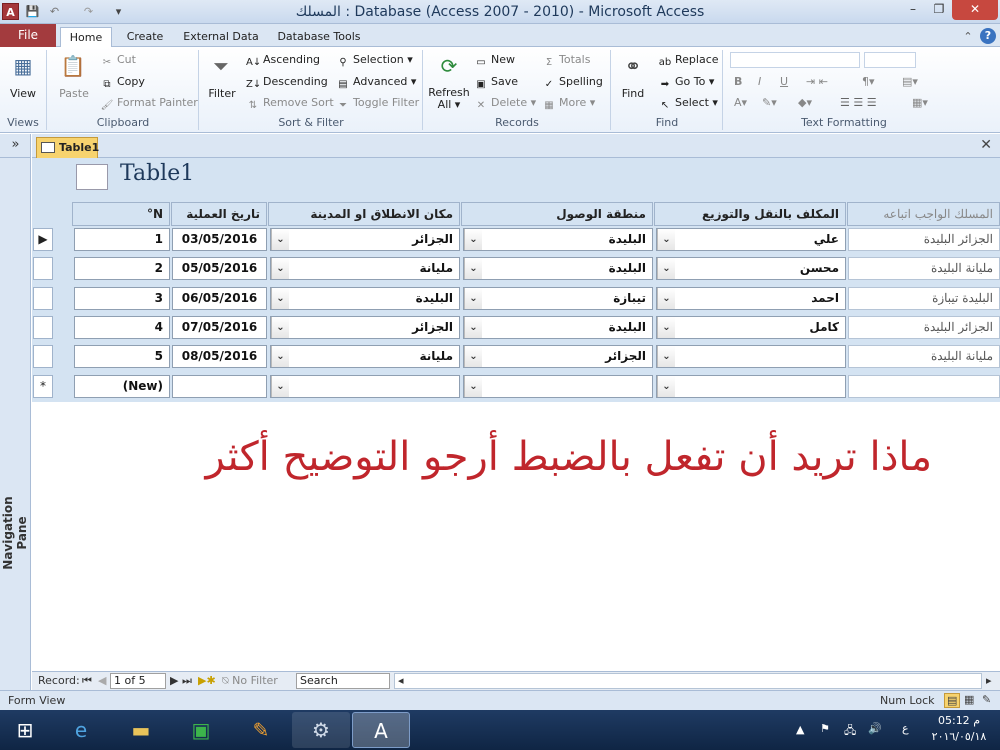 The height and width of the screenshot is (750, 1000). What do you see at coordinates (287, 83) in the screenshot?
I see `descending-button: Z↓ Descending` at bounding box center [287, 83].